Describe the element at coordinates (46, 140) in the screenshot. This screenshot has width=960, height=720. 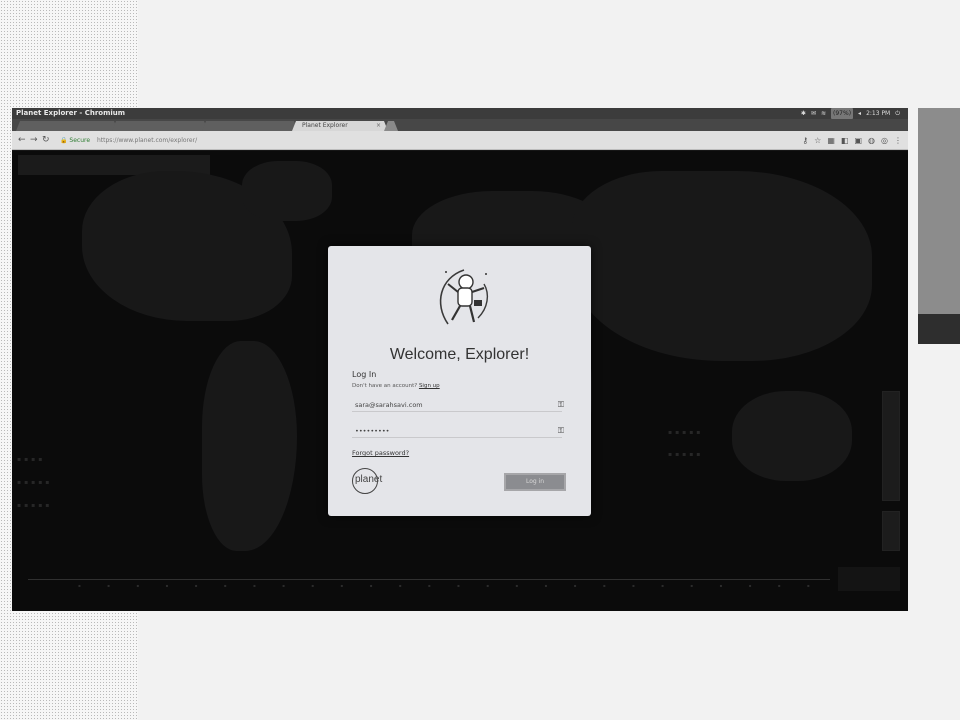
I see `reload-icon: ↻` at that location.